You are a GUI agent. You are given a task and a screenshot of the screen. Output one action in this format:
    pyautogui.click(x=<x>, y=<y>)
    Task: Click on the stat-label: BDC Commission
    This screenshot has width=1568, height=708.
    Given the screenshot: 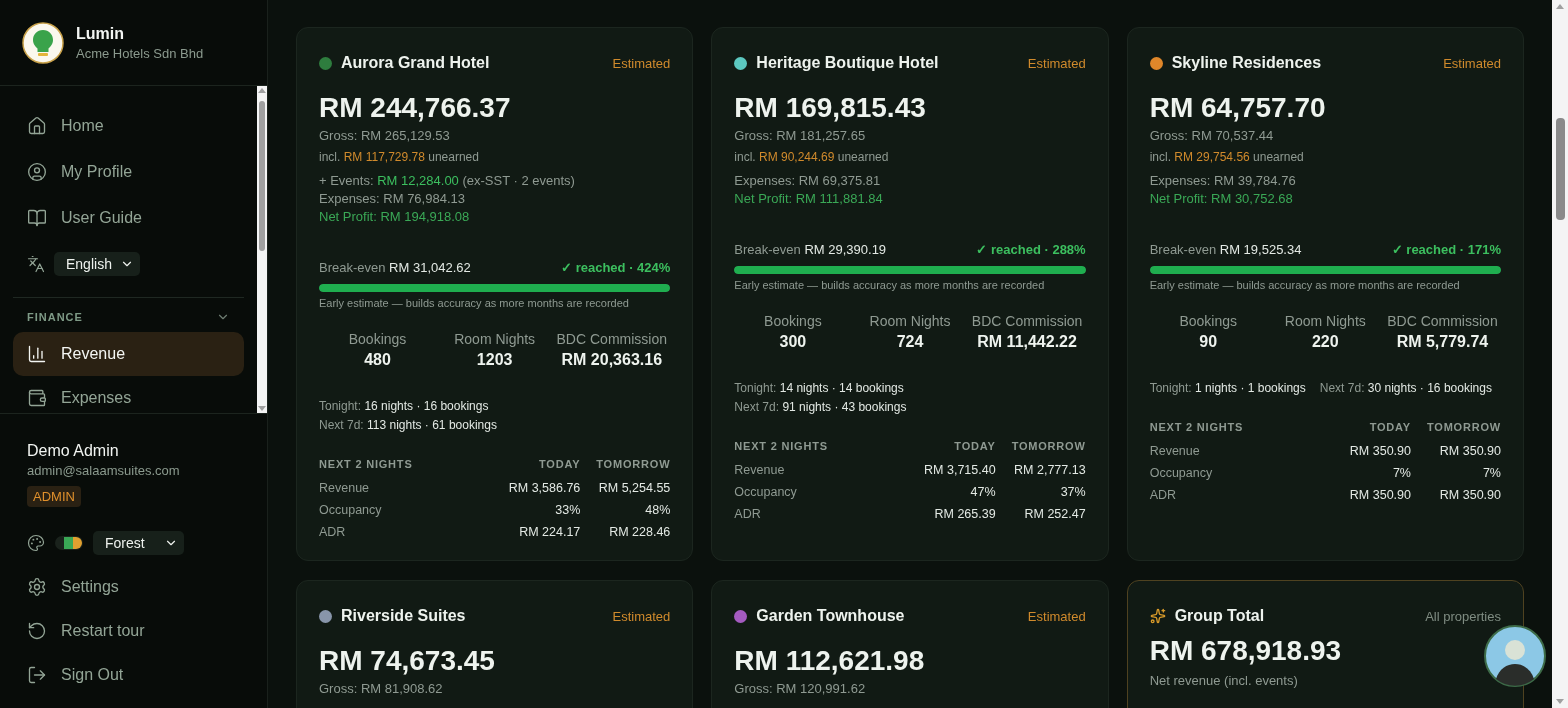 What is the action you would take?
    pyautogui.click(x=611, y=339)
    